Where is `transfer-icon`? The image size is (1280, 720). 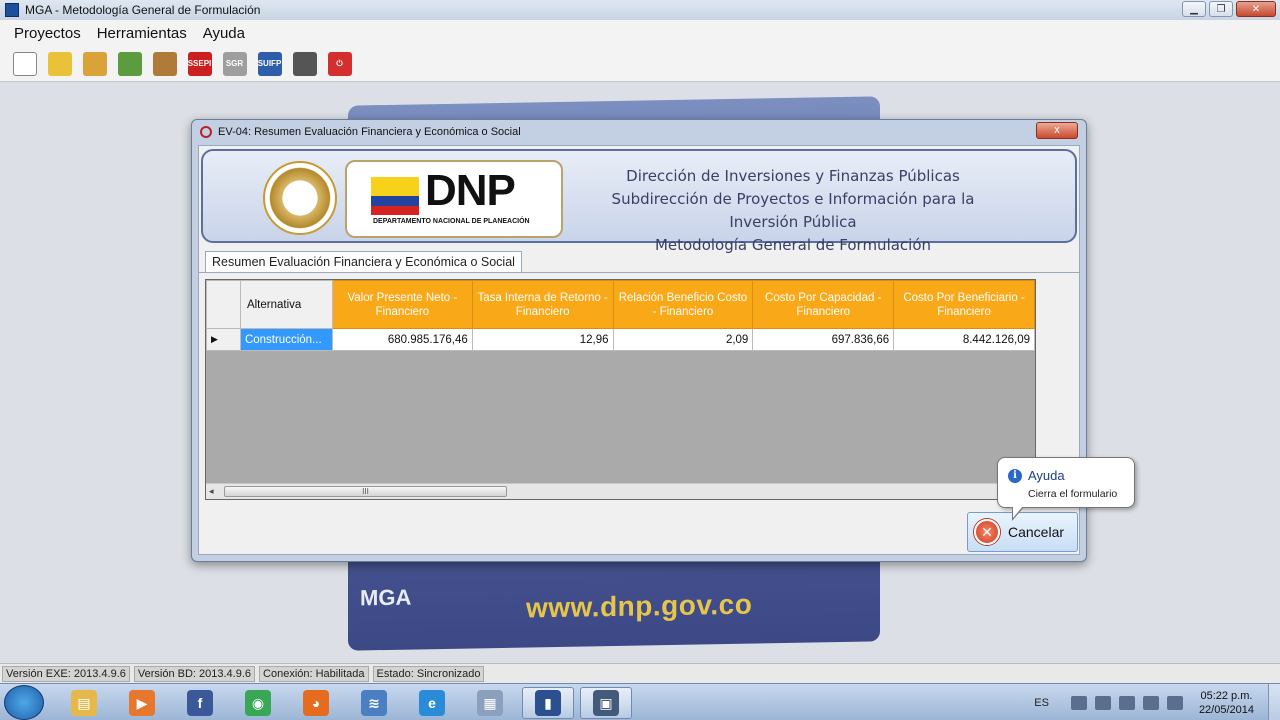 transfer-icon is located at coordinates (164, 63).